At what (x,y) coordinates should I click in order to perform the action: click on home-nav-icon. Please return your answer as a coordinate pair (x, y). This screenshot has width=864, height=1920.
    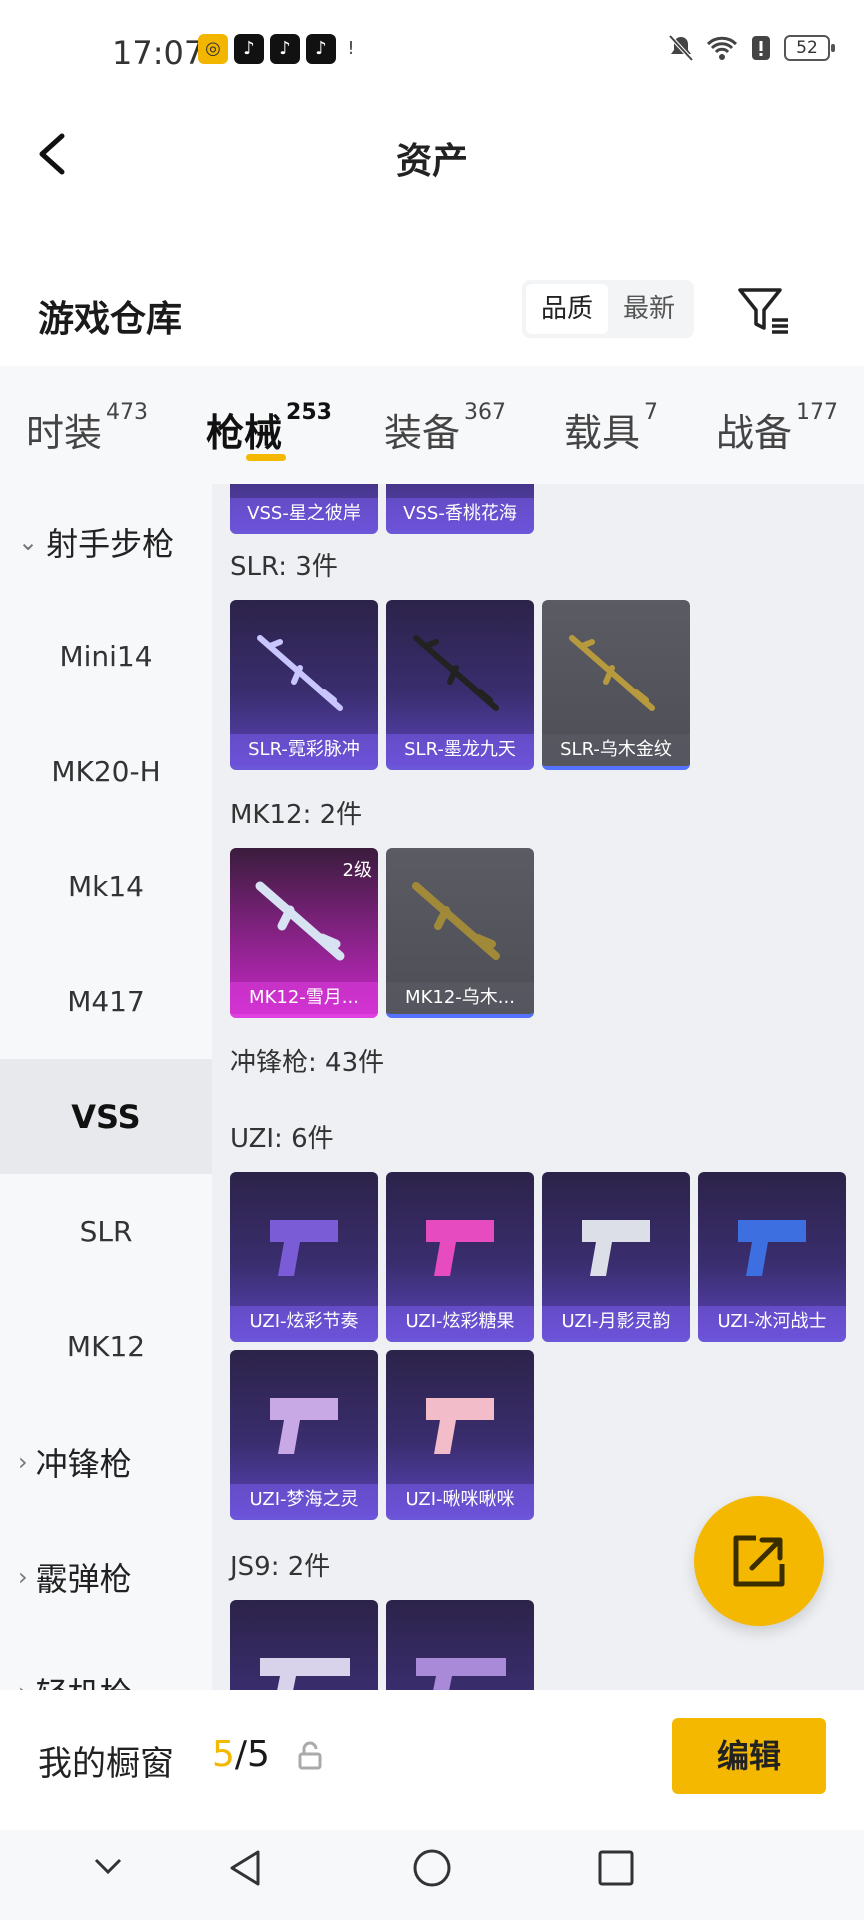
    Looking at the image, I should click on (432, 1868).